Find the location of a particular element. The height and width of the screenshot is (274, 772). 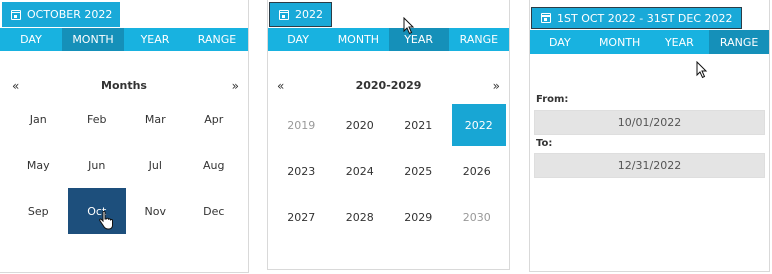

month-cell-feb: Feb is located at coordinates (97, 119).